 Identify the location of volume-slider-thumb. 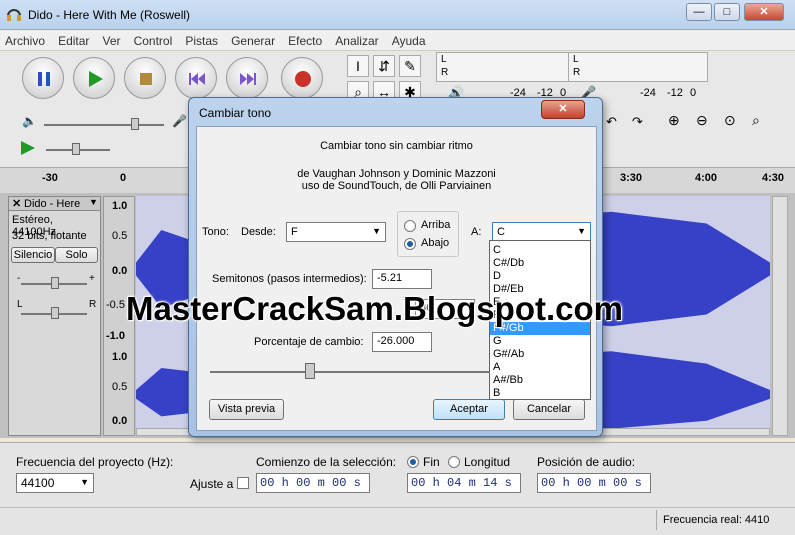
(135, 124).